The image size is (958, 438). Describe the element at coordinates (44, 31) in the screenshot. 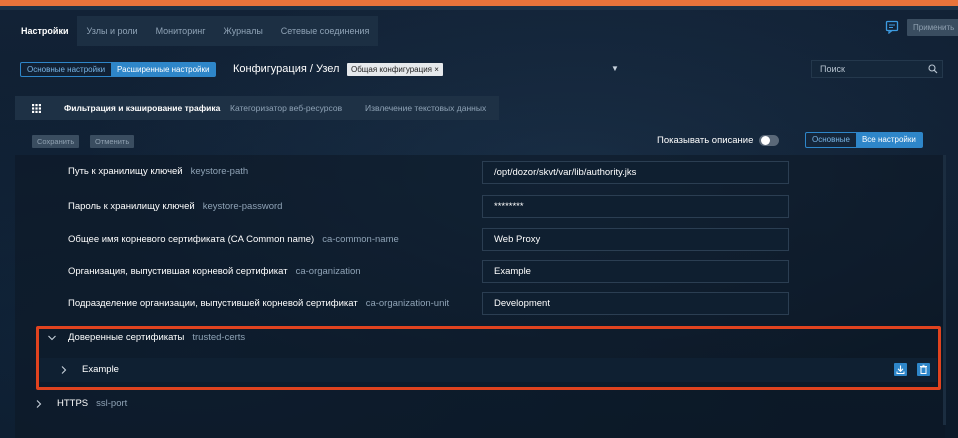

I see `tab-settings: Настройки` at that location.